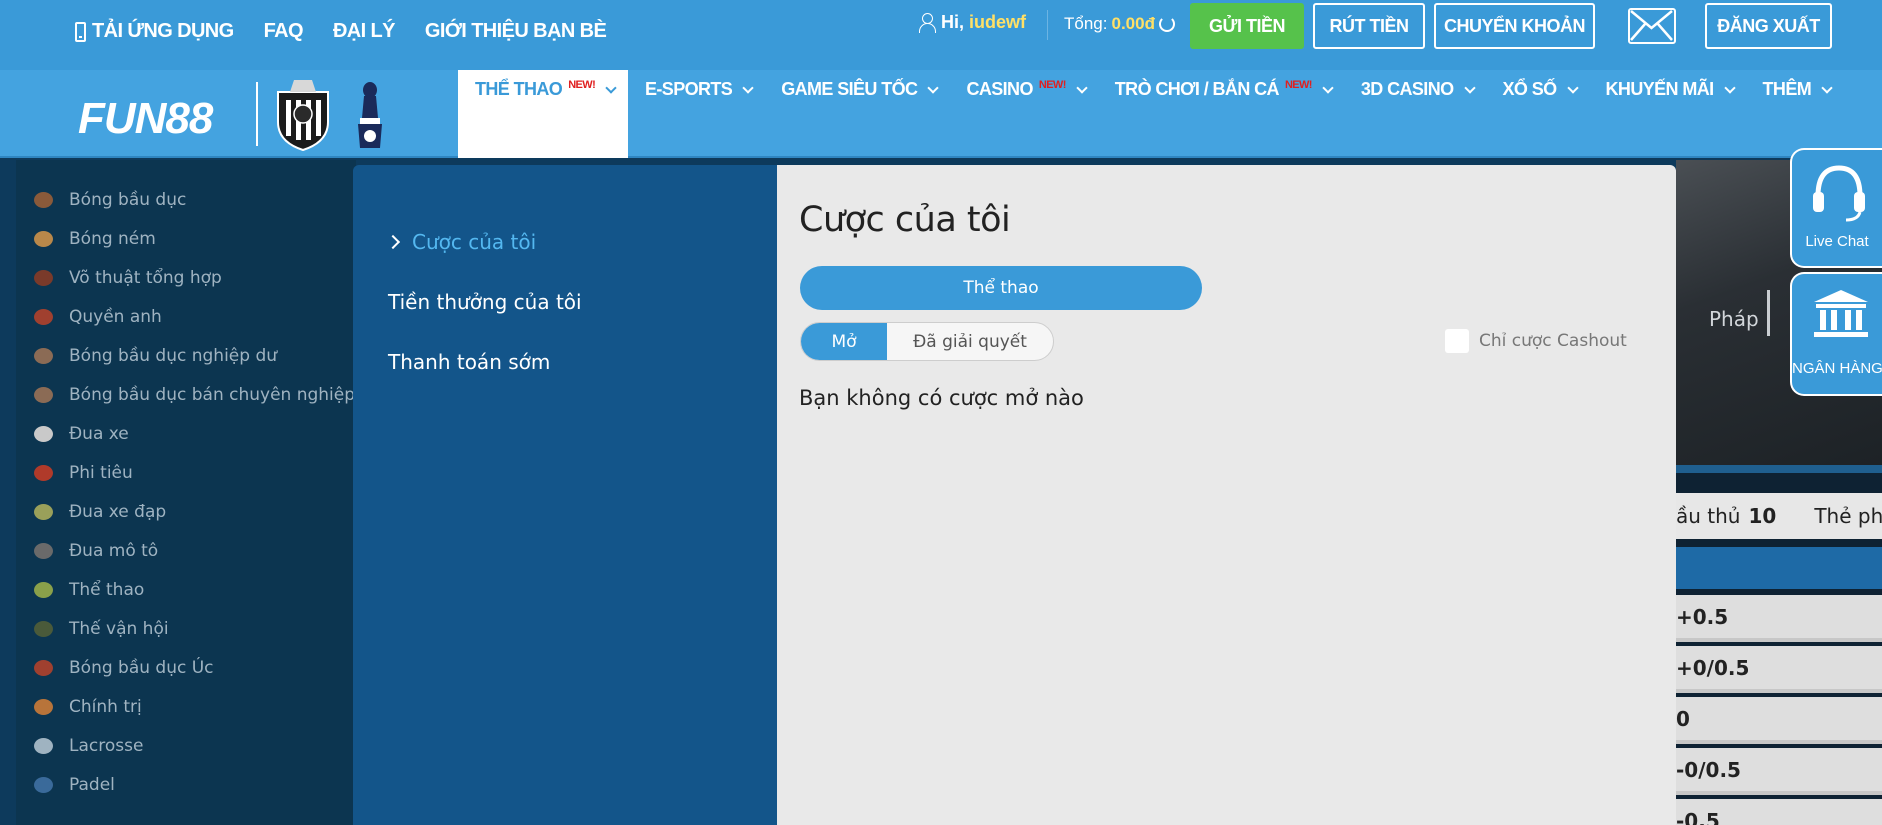 This screenshot has height=825, width=1882. What do you see at coordinates (1839, 193) in the screenshot?
I see `headset-icon` at bounding box center [1839, 193].